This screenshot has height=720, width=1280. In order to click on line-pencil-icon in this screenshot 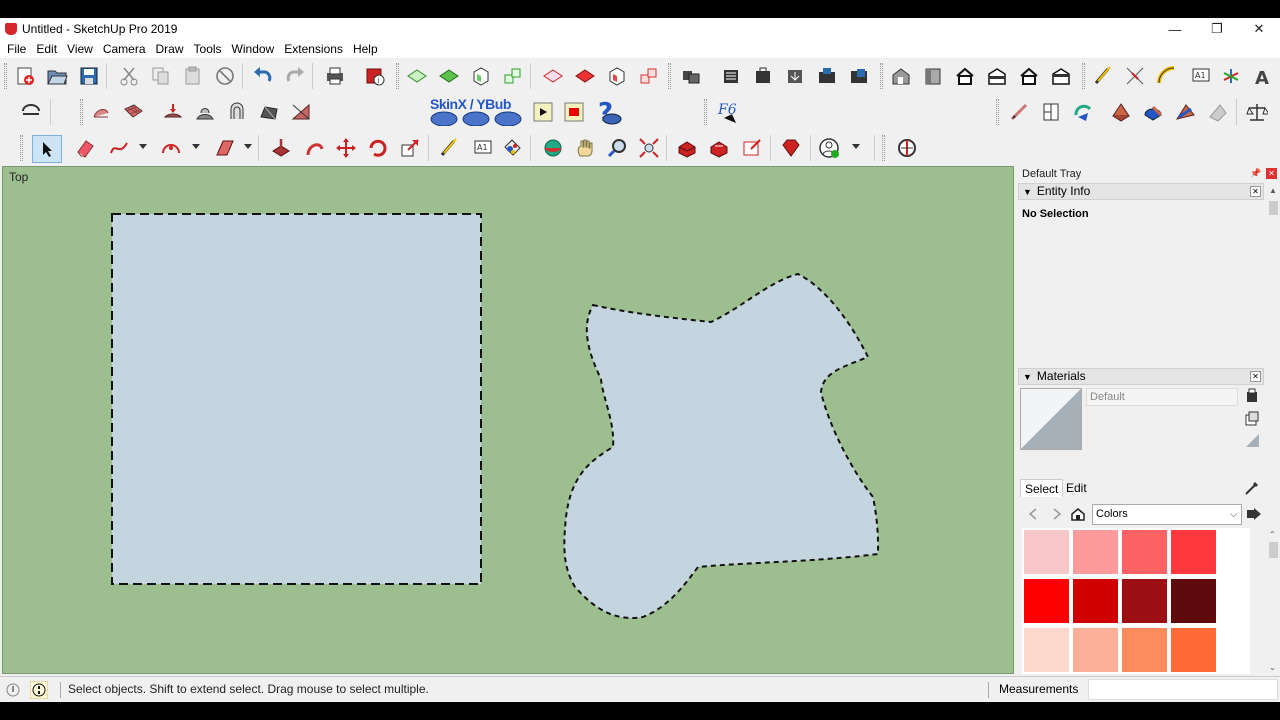, I will do `click(1019, 112)`.